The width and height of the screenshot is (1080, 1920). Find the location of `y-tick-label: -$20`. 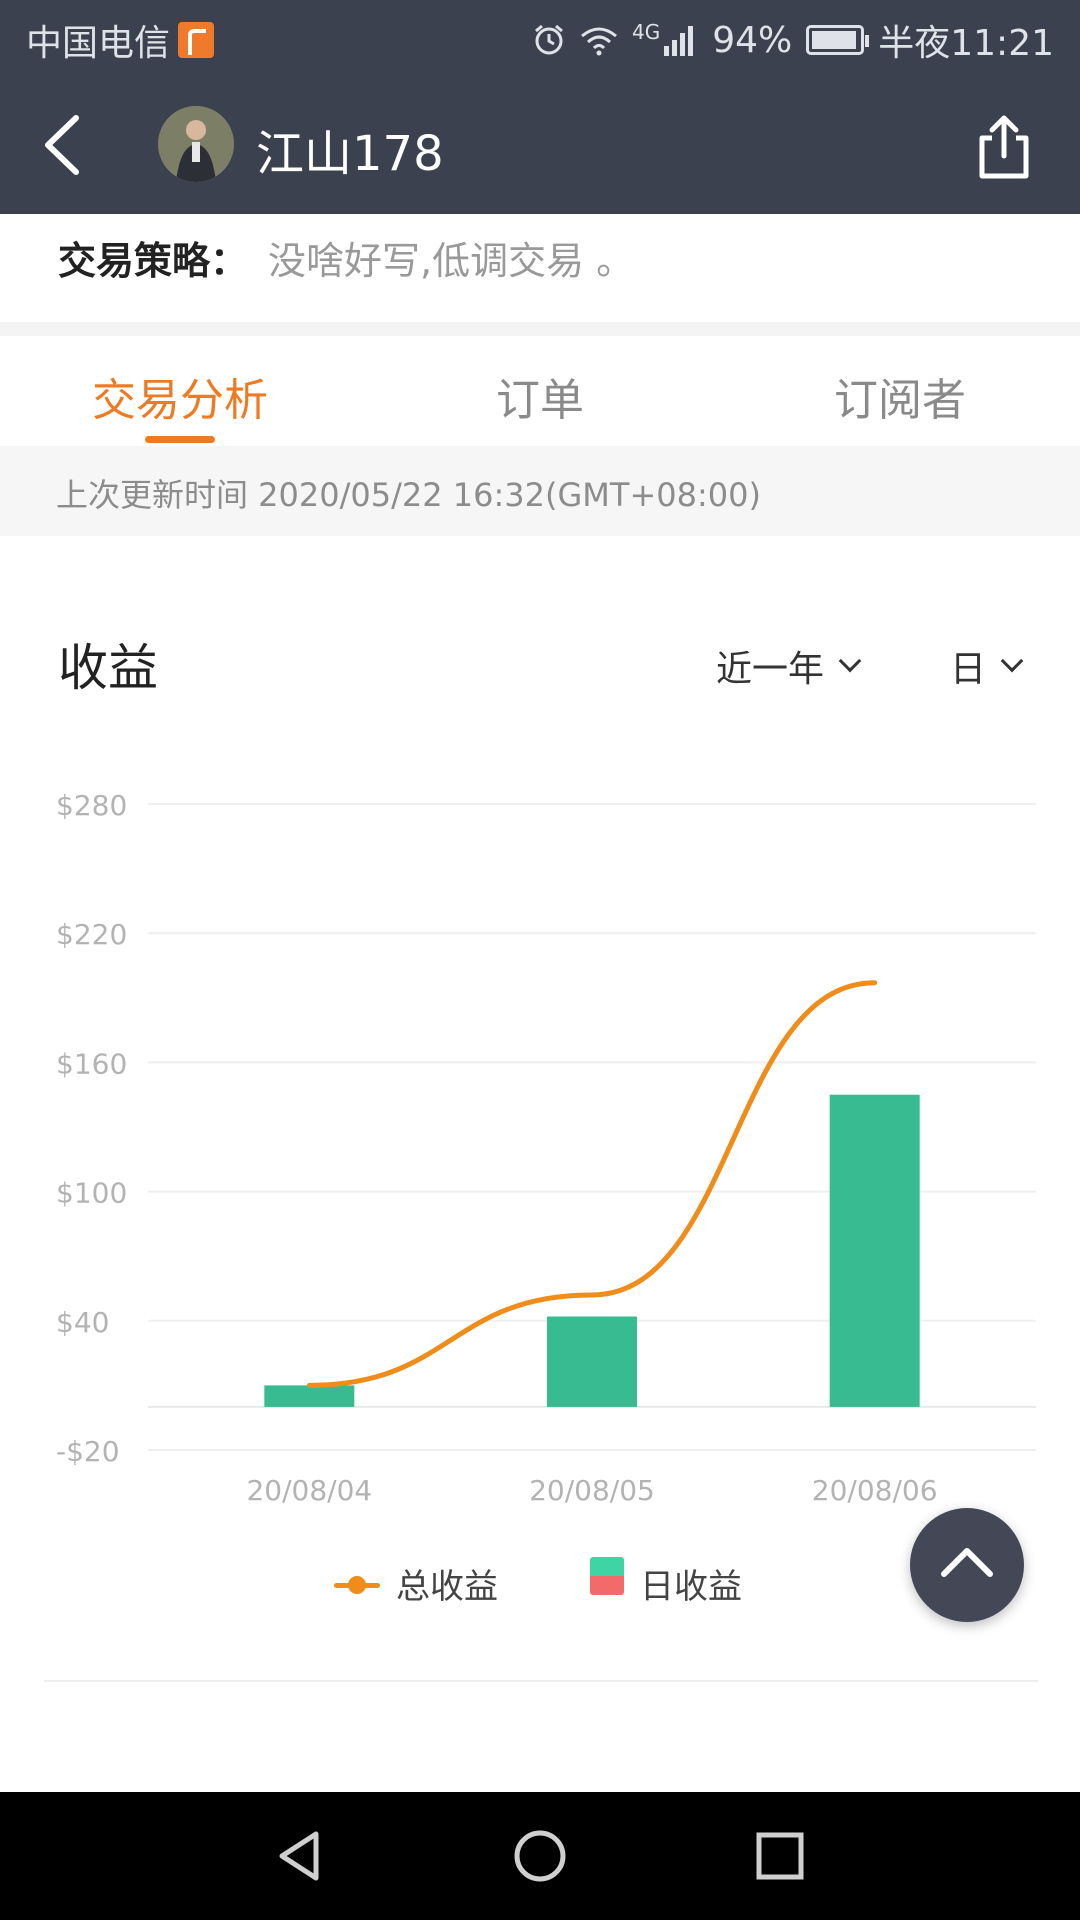

y-tick-label: -$20 is located at coordinates (88, 1451).